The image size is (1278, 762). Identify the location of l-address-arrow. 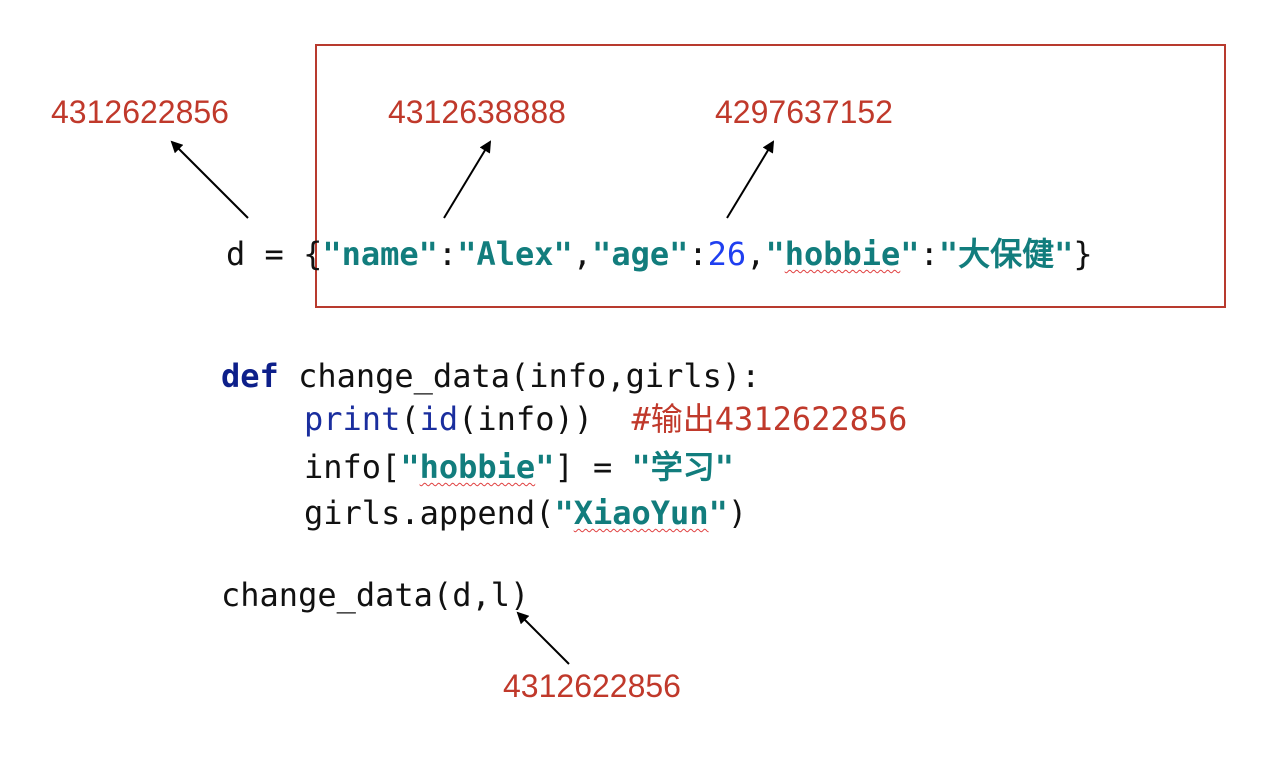
(543, 638).